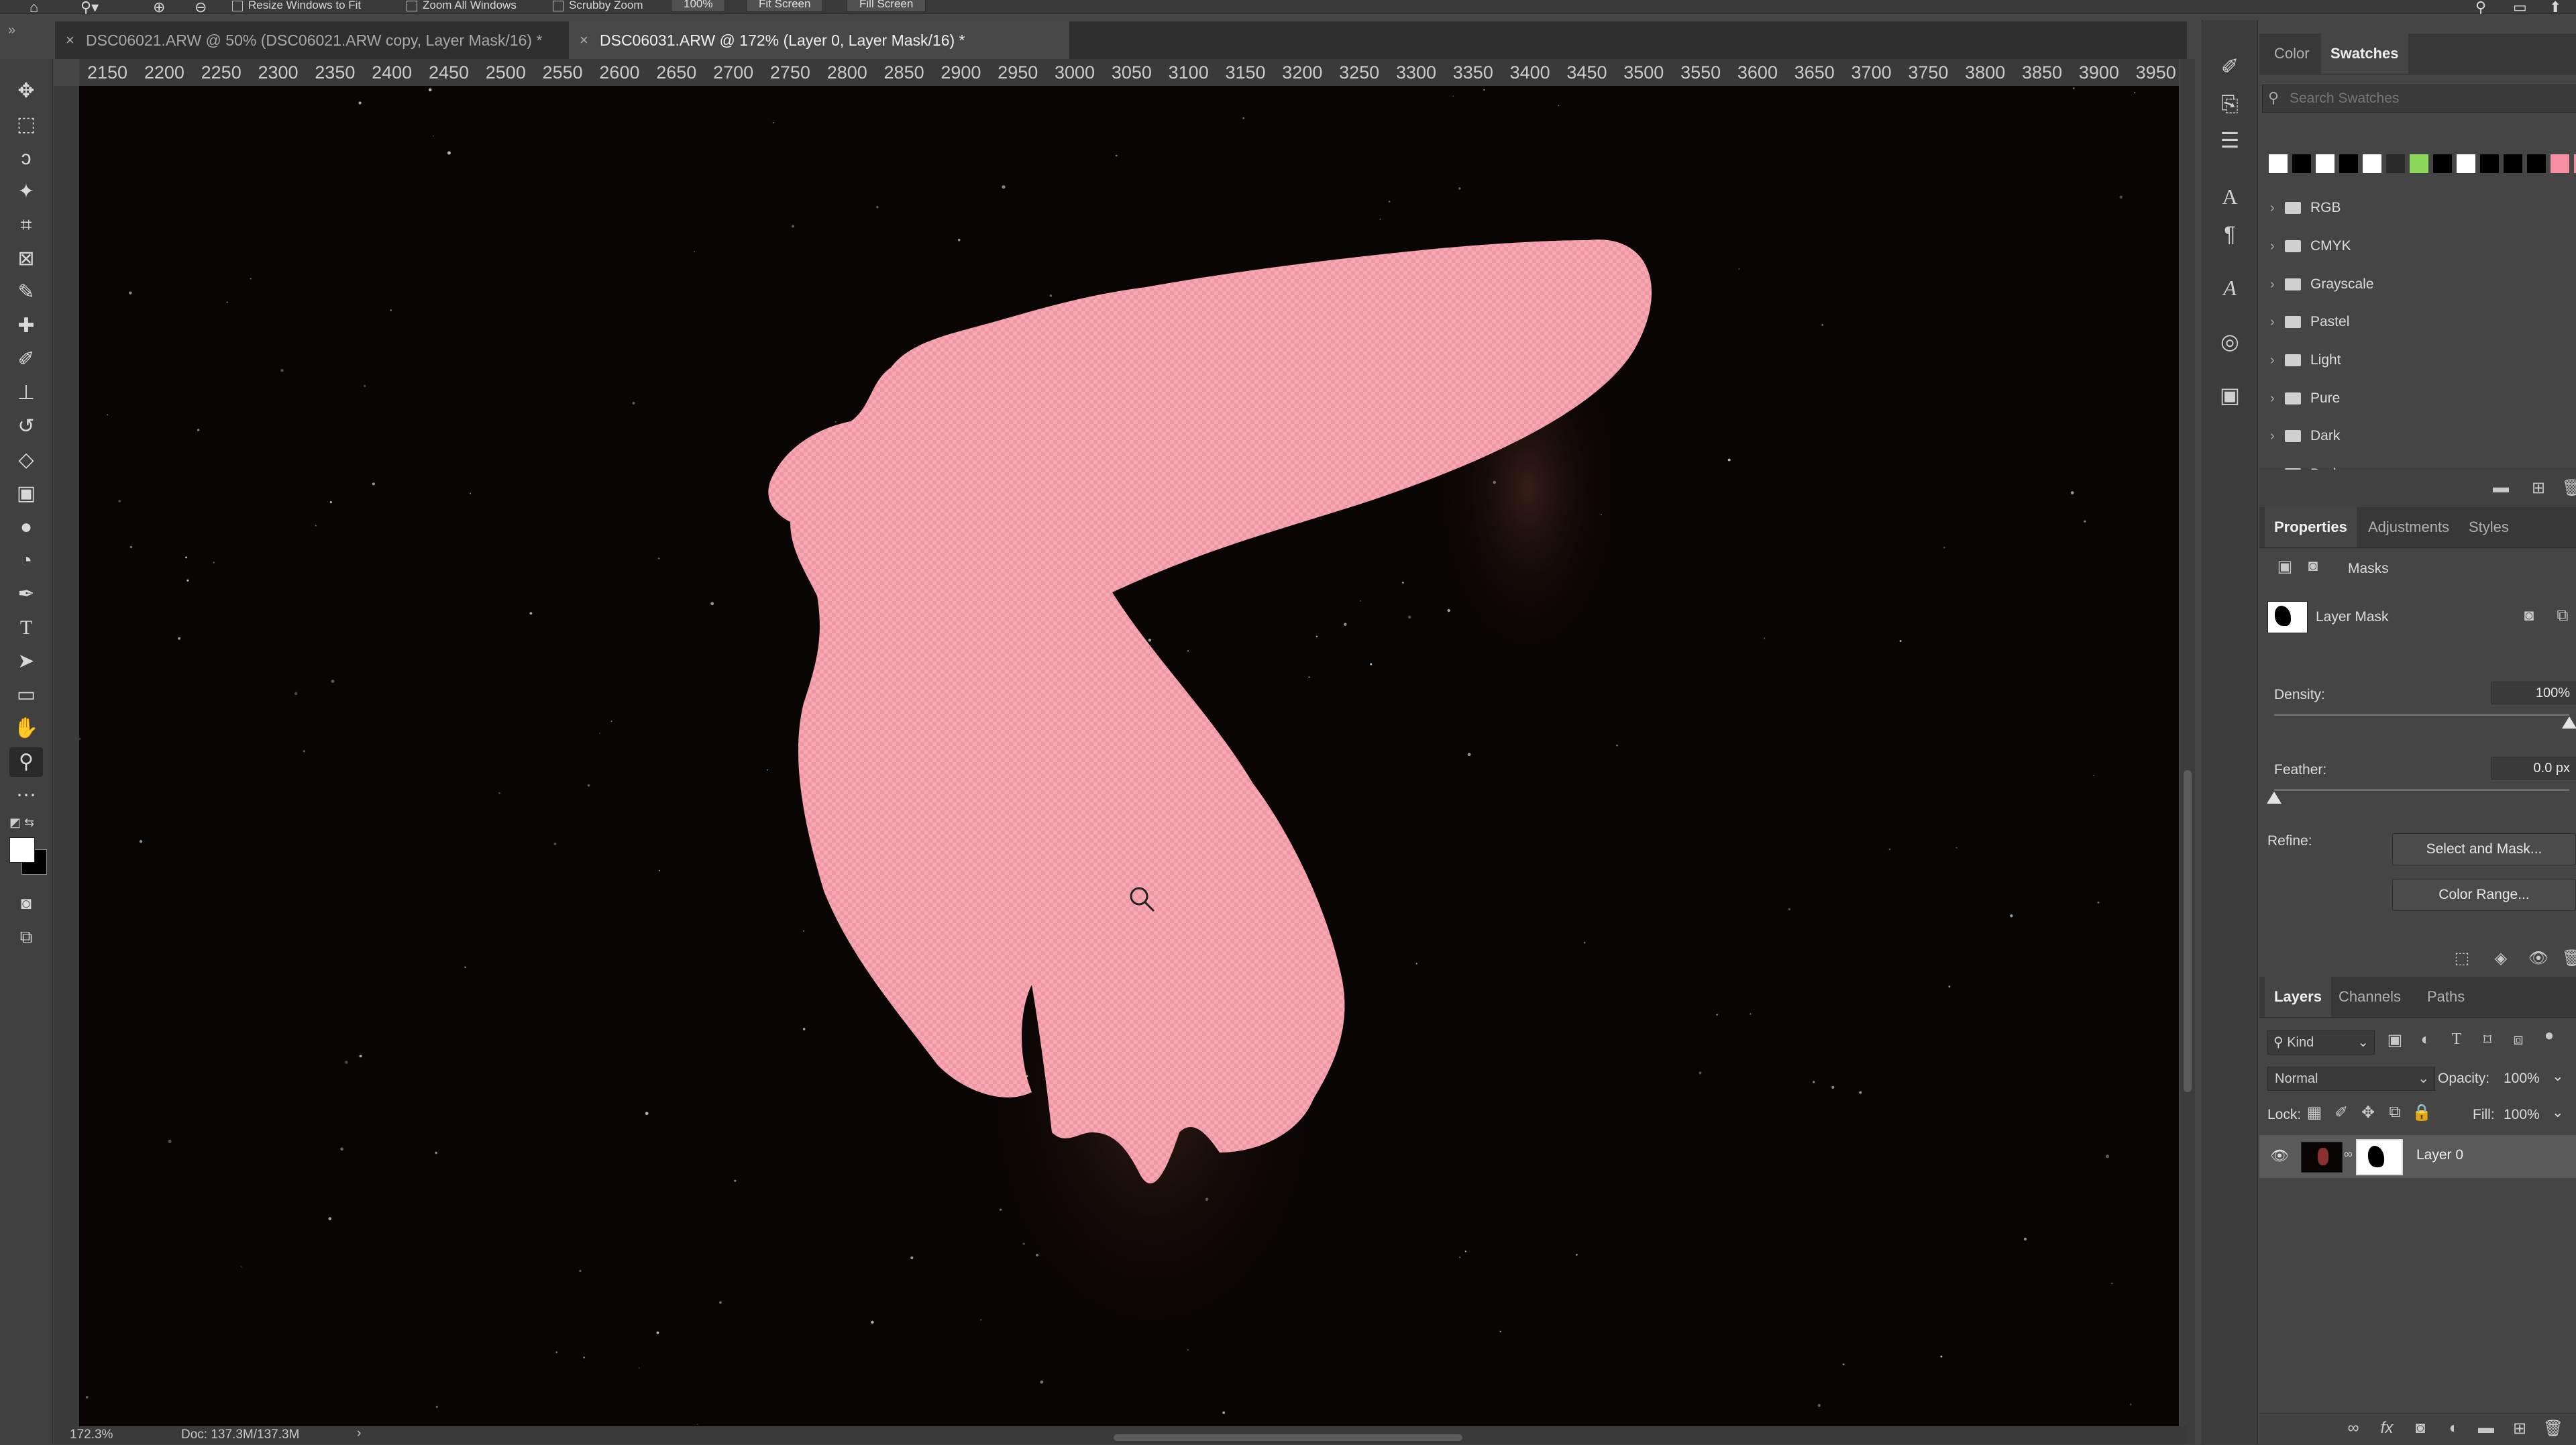 The width and height of the screenshot is (2576, 1445). Describe the element at coordinates (2305, 398) in the screenshot. I see `swatch-group-pure: › Pure` at that location.